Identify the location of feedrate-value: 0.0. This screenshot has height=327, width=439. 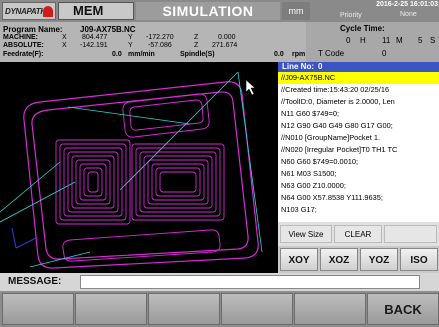
(117, 54).